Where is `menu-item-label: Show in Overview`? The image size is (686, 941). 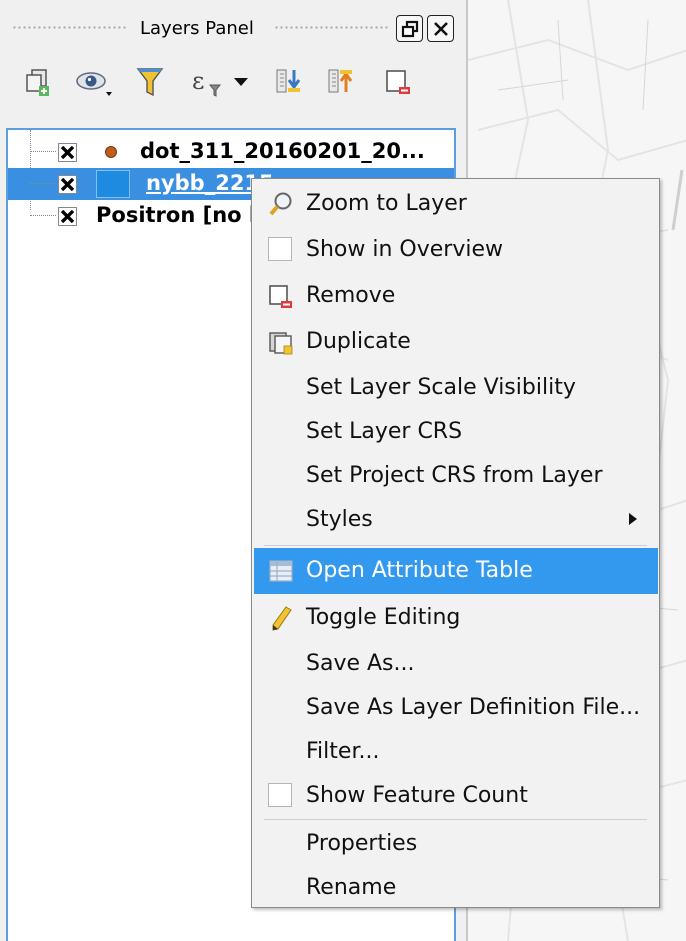 menu-item-label: Show in Overview is located at coordinates (404, 249).